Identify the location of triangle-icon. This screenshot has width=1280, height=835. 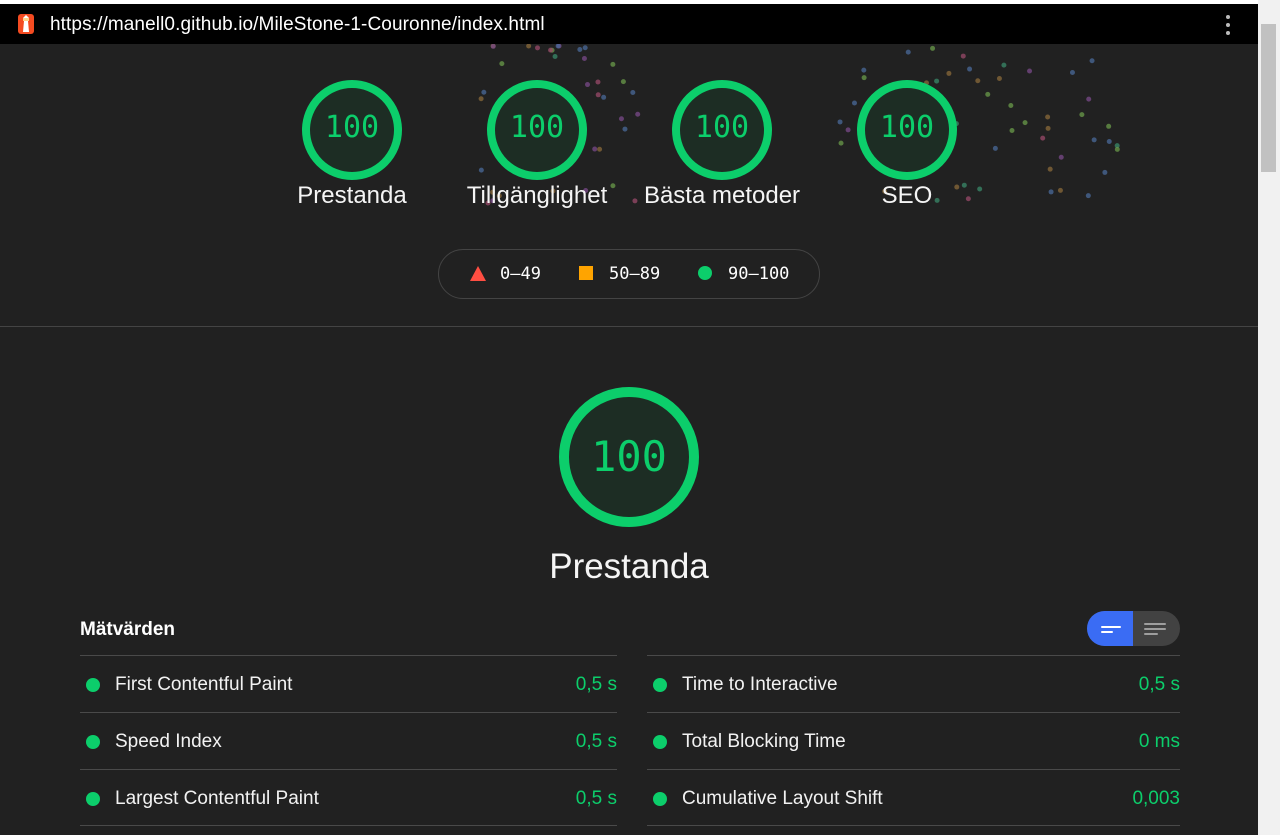
(478, 273).